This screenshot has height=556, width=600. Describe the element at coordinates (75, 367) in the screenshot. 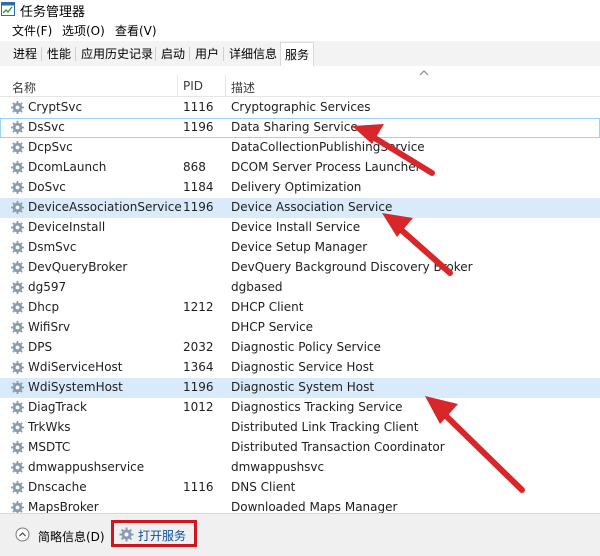

I see `service-name: WdiServiceHost` at that location.